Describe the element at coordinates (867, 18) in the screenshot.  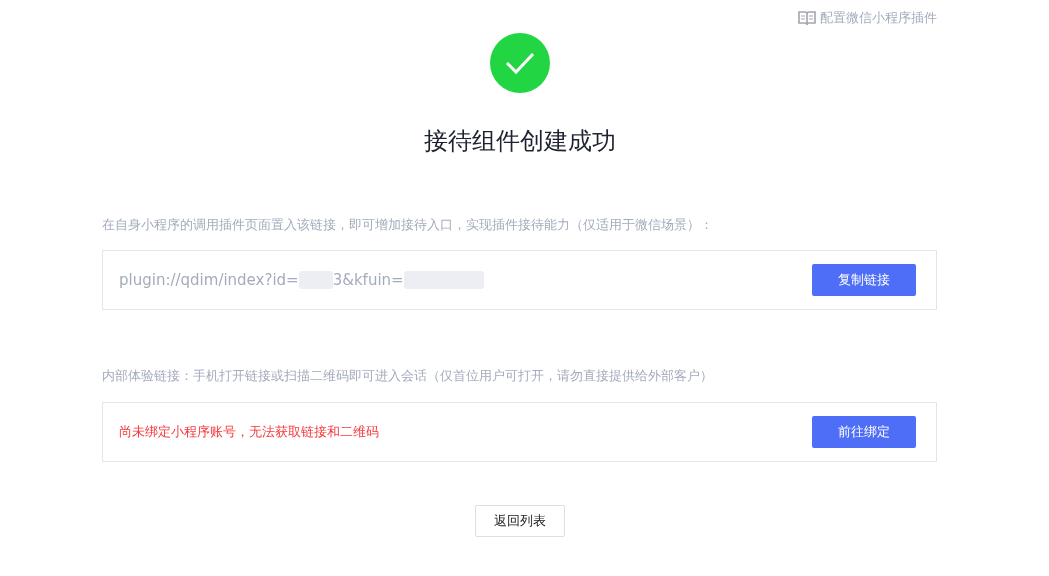
I see `config-plugin-link: 配置微信小程序插件` at that location.